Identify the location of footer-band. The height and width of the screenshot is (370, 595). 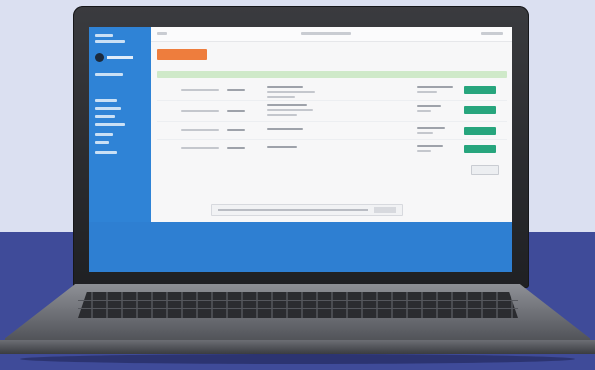
(300, 247).